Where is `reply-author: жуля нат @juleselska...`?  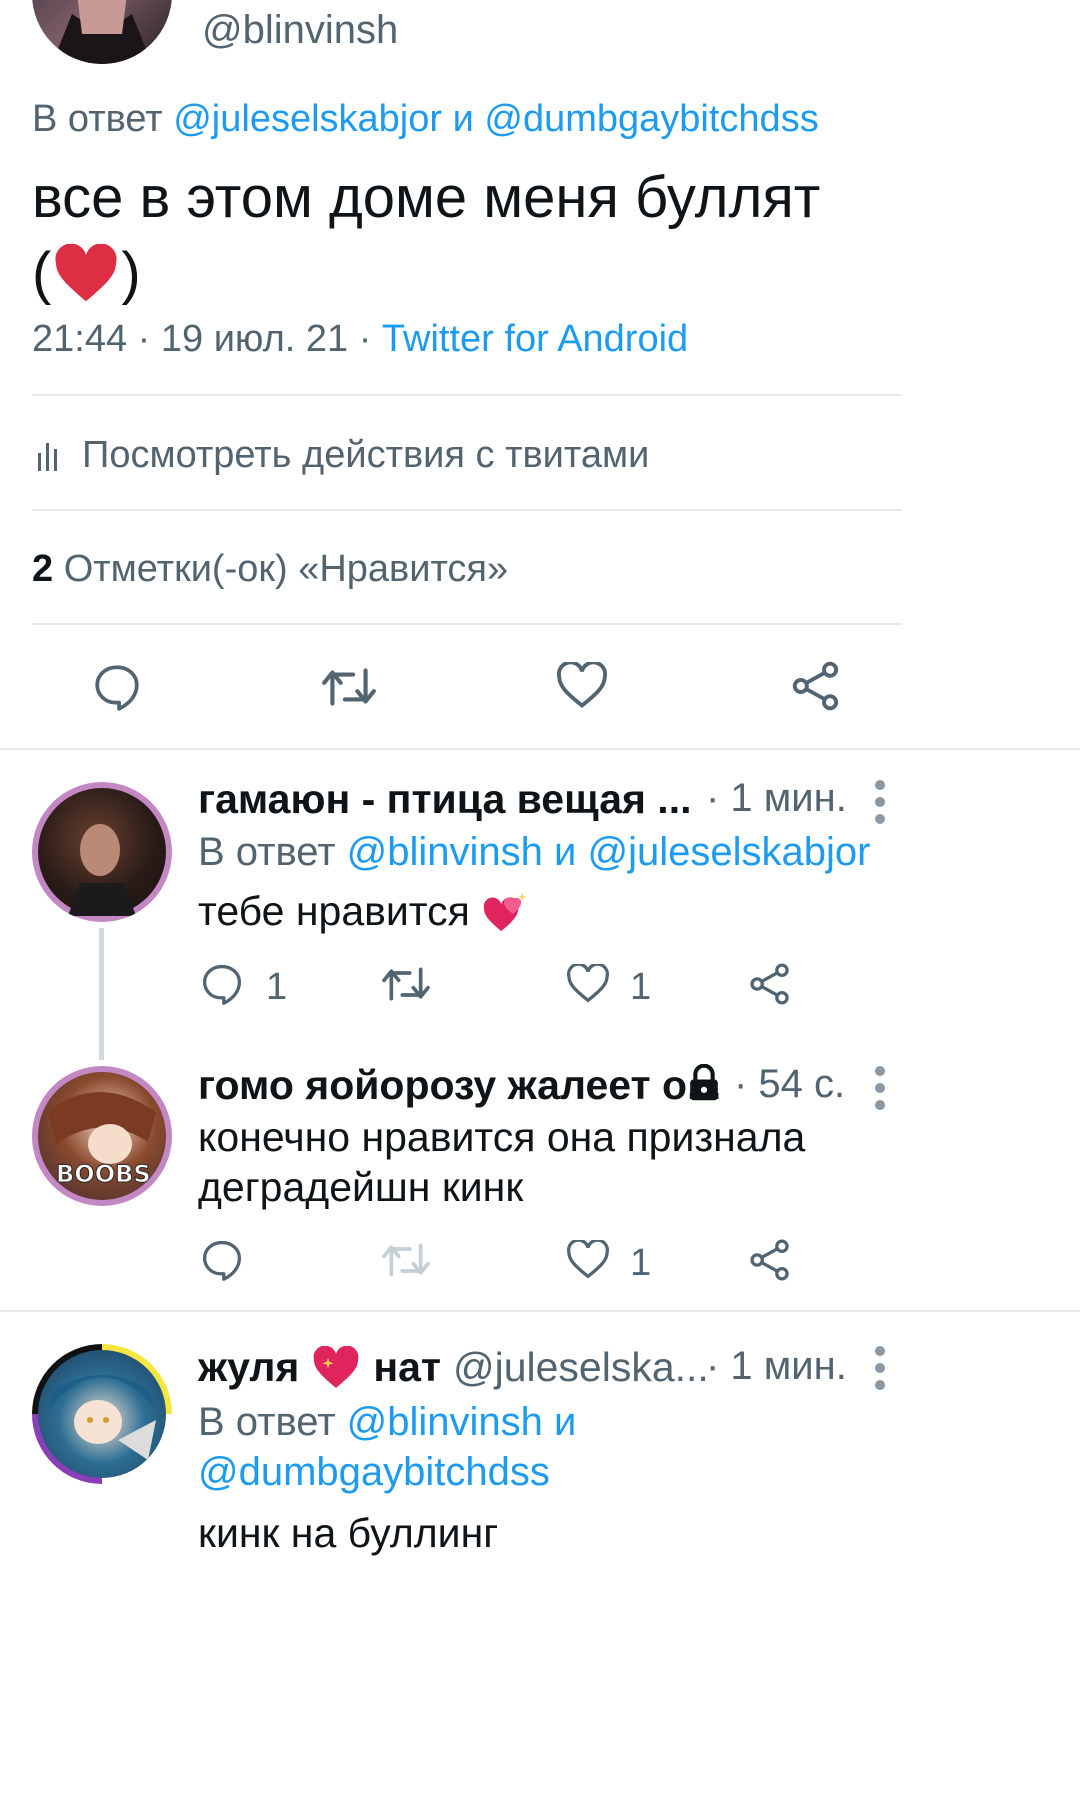 reply-author: жуля нат @juleselska... is located at coordinates (453, 1367).